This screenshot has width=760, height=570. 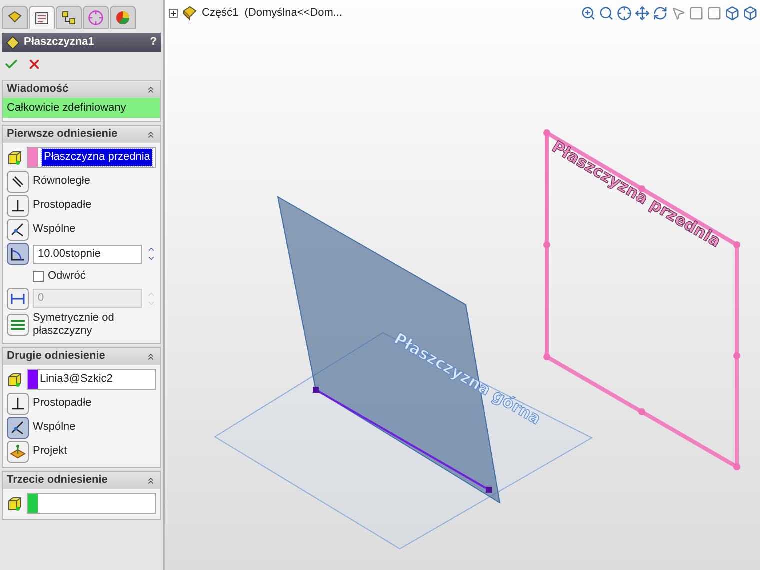 What do you see at coordinates (87, 254) in the screenshot?
I see `value-field: 10.00stopnie` at bounding box center [87, 254].